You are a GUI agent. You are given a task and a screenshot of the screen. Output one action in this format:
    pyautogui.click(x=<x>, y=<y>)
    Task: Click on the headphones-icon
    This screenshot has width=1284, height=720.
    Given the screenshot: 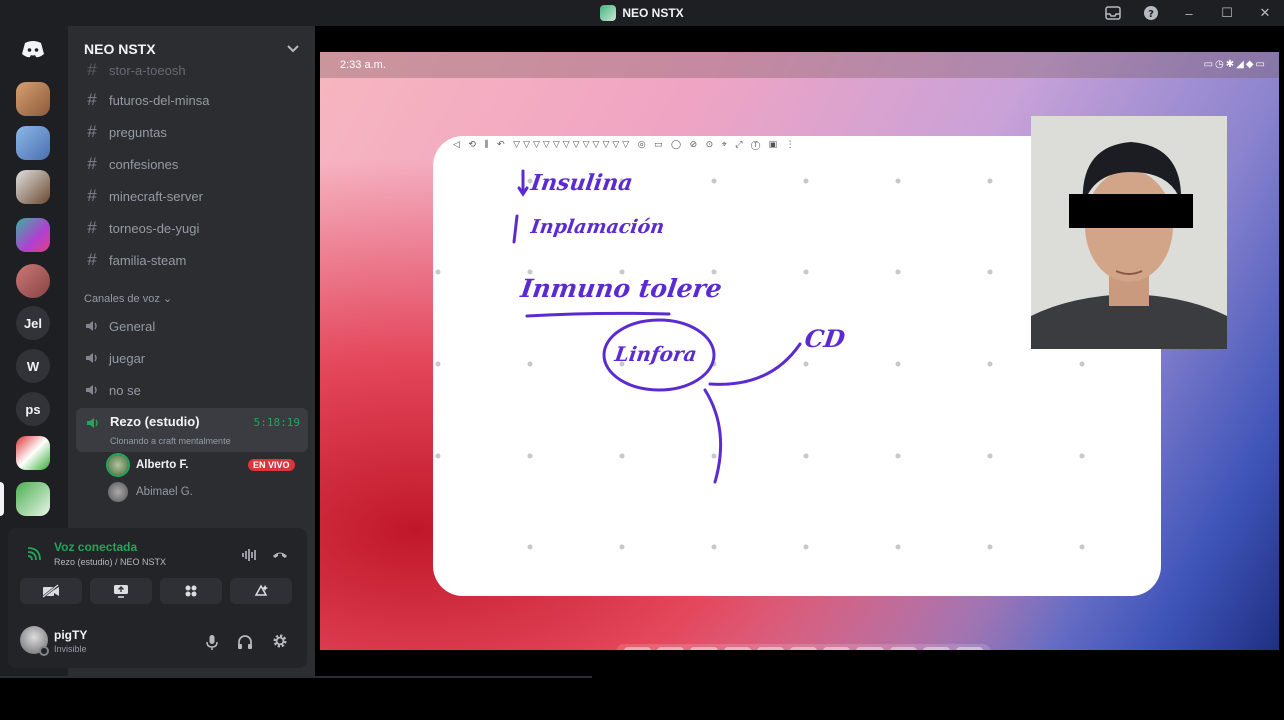 What is the action you would take?
    pyautogui.click(x=245, y=644)
    